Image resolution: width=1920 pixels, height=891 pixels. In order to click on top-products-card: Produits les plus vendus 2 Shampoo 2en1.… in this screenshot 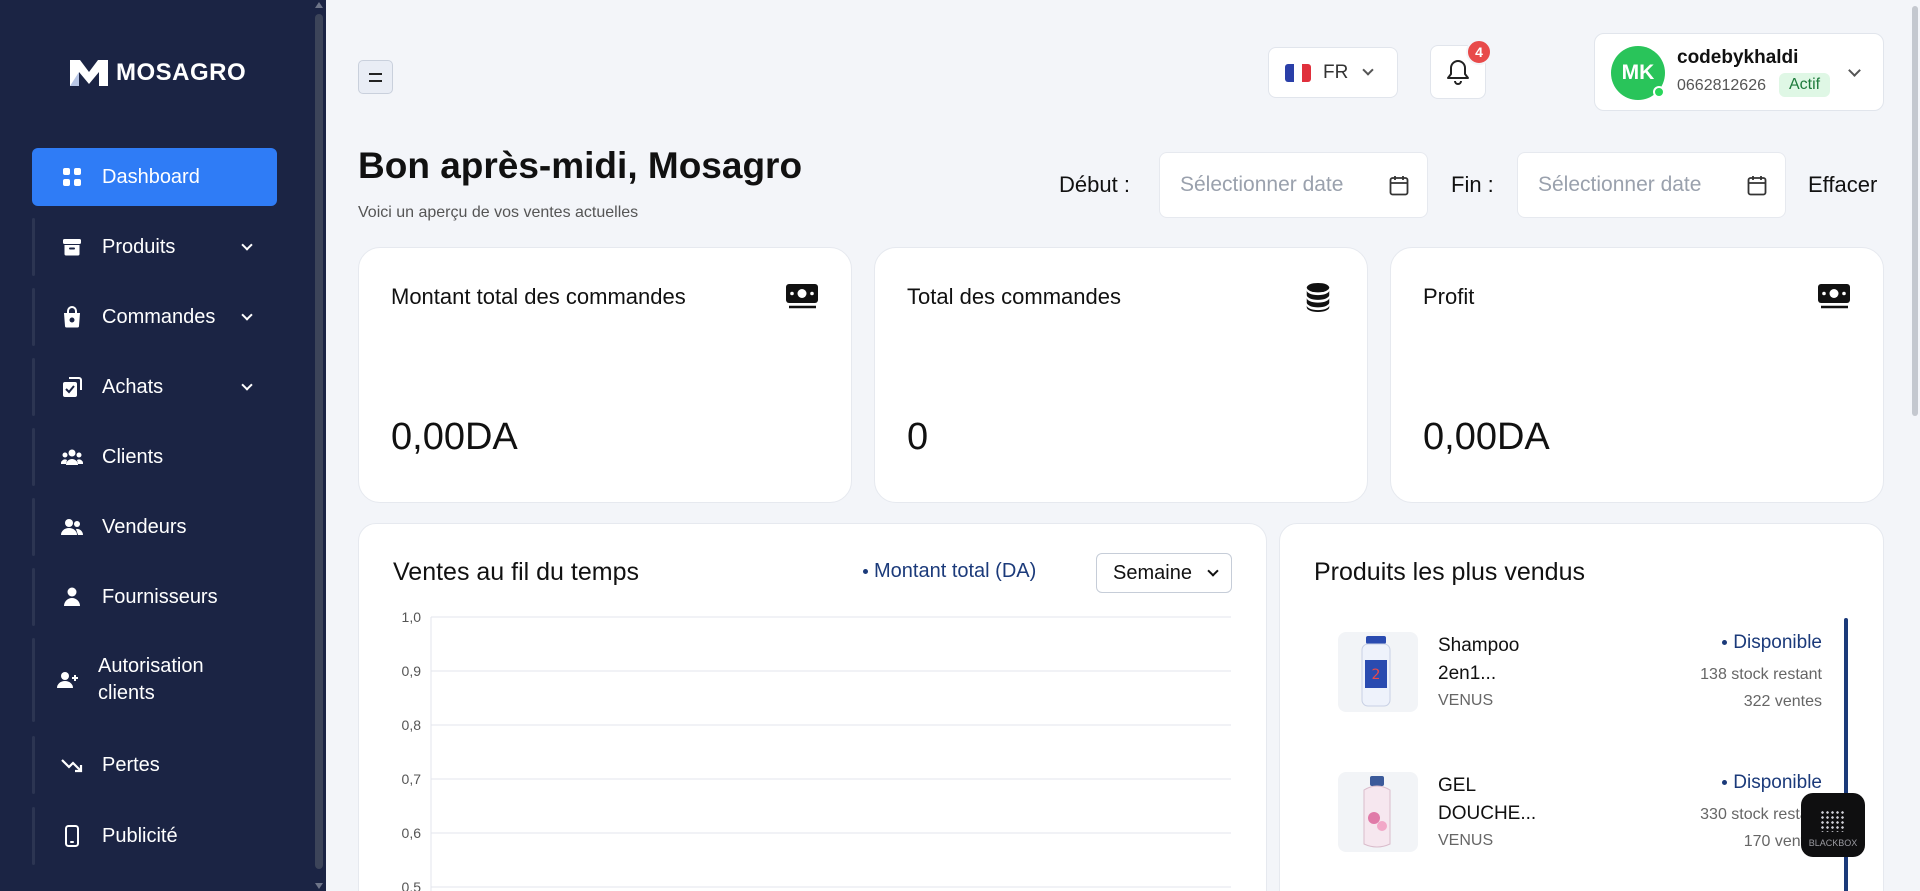, I will do `click(1581, 707)`.